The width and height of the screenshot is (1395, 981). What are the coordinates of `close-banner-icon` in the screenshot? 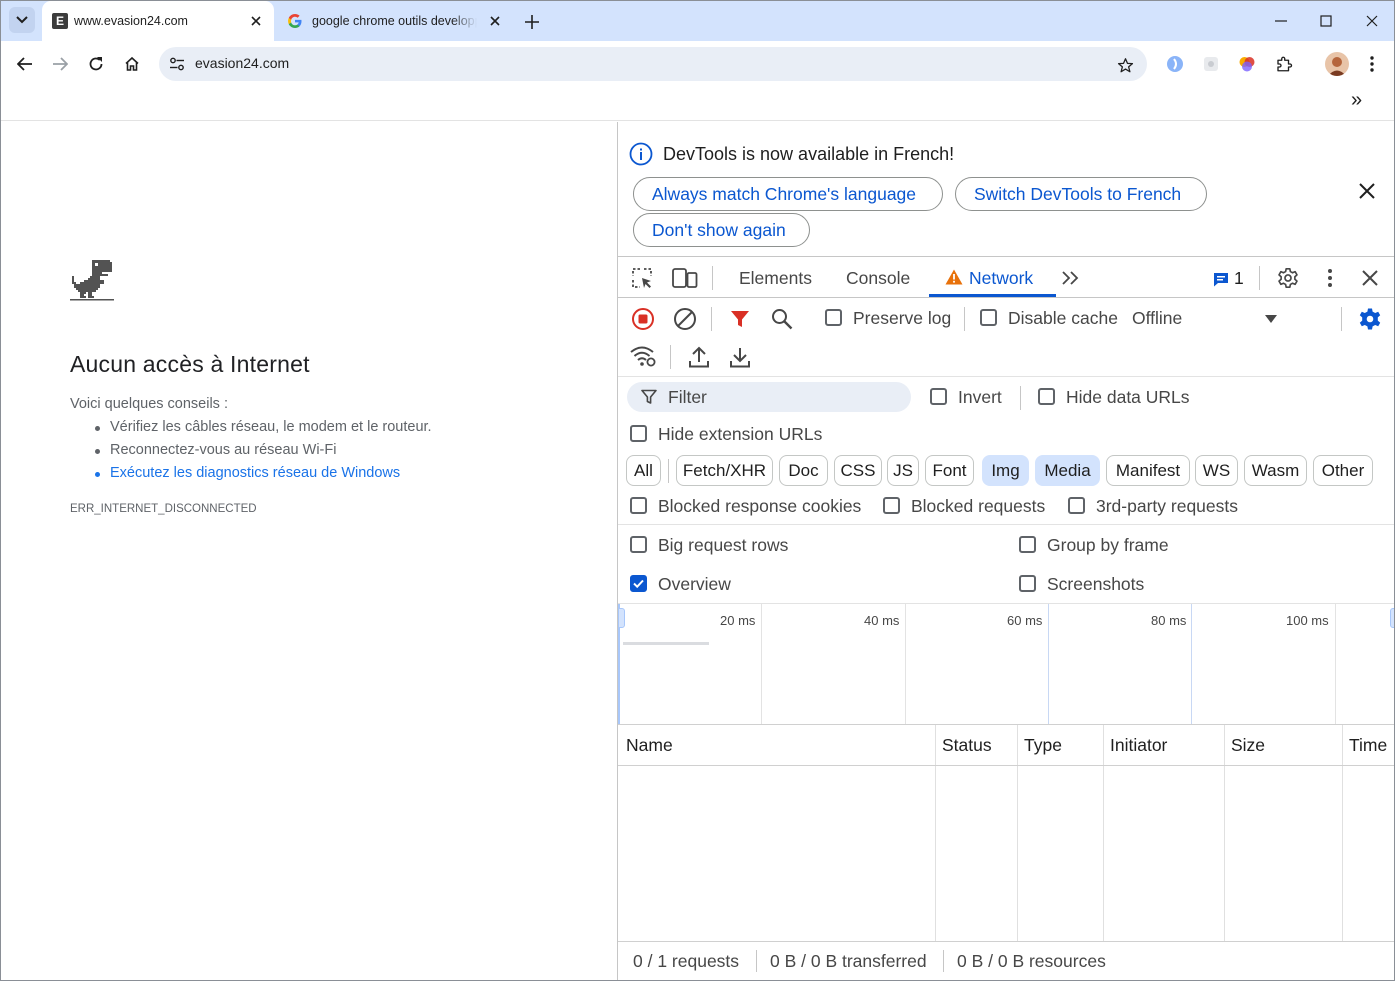 It's located at (1367, 191).